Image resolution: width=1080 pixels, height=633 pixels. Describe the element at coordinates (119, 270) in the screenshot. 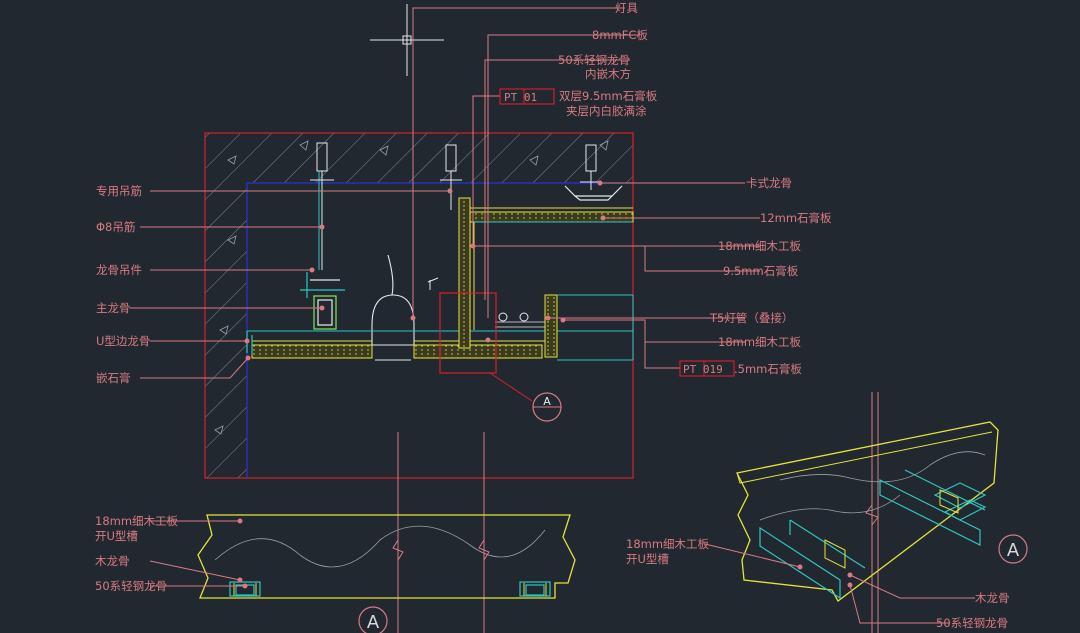

I see `label-keel-hanger: 龙骨吊件` at that location.